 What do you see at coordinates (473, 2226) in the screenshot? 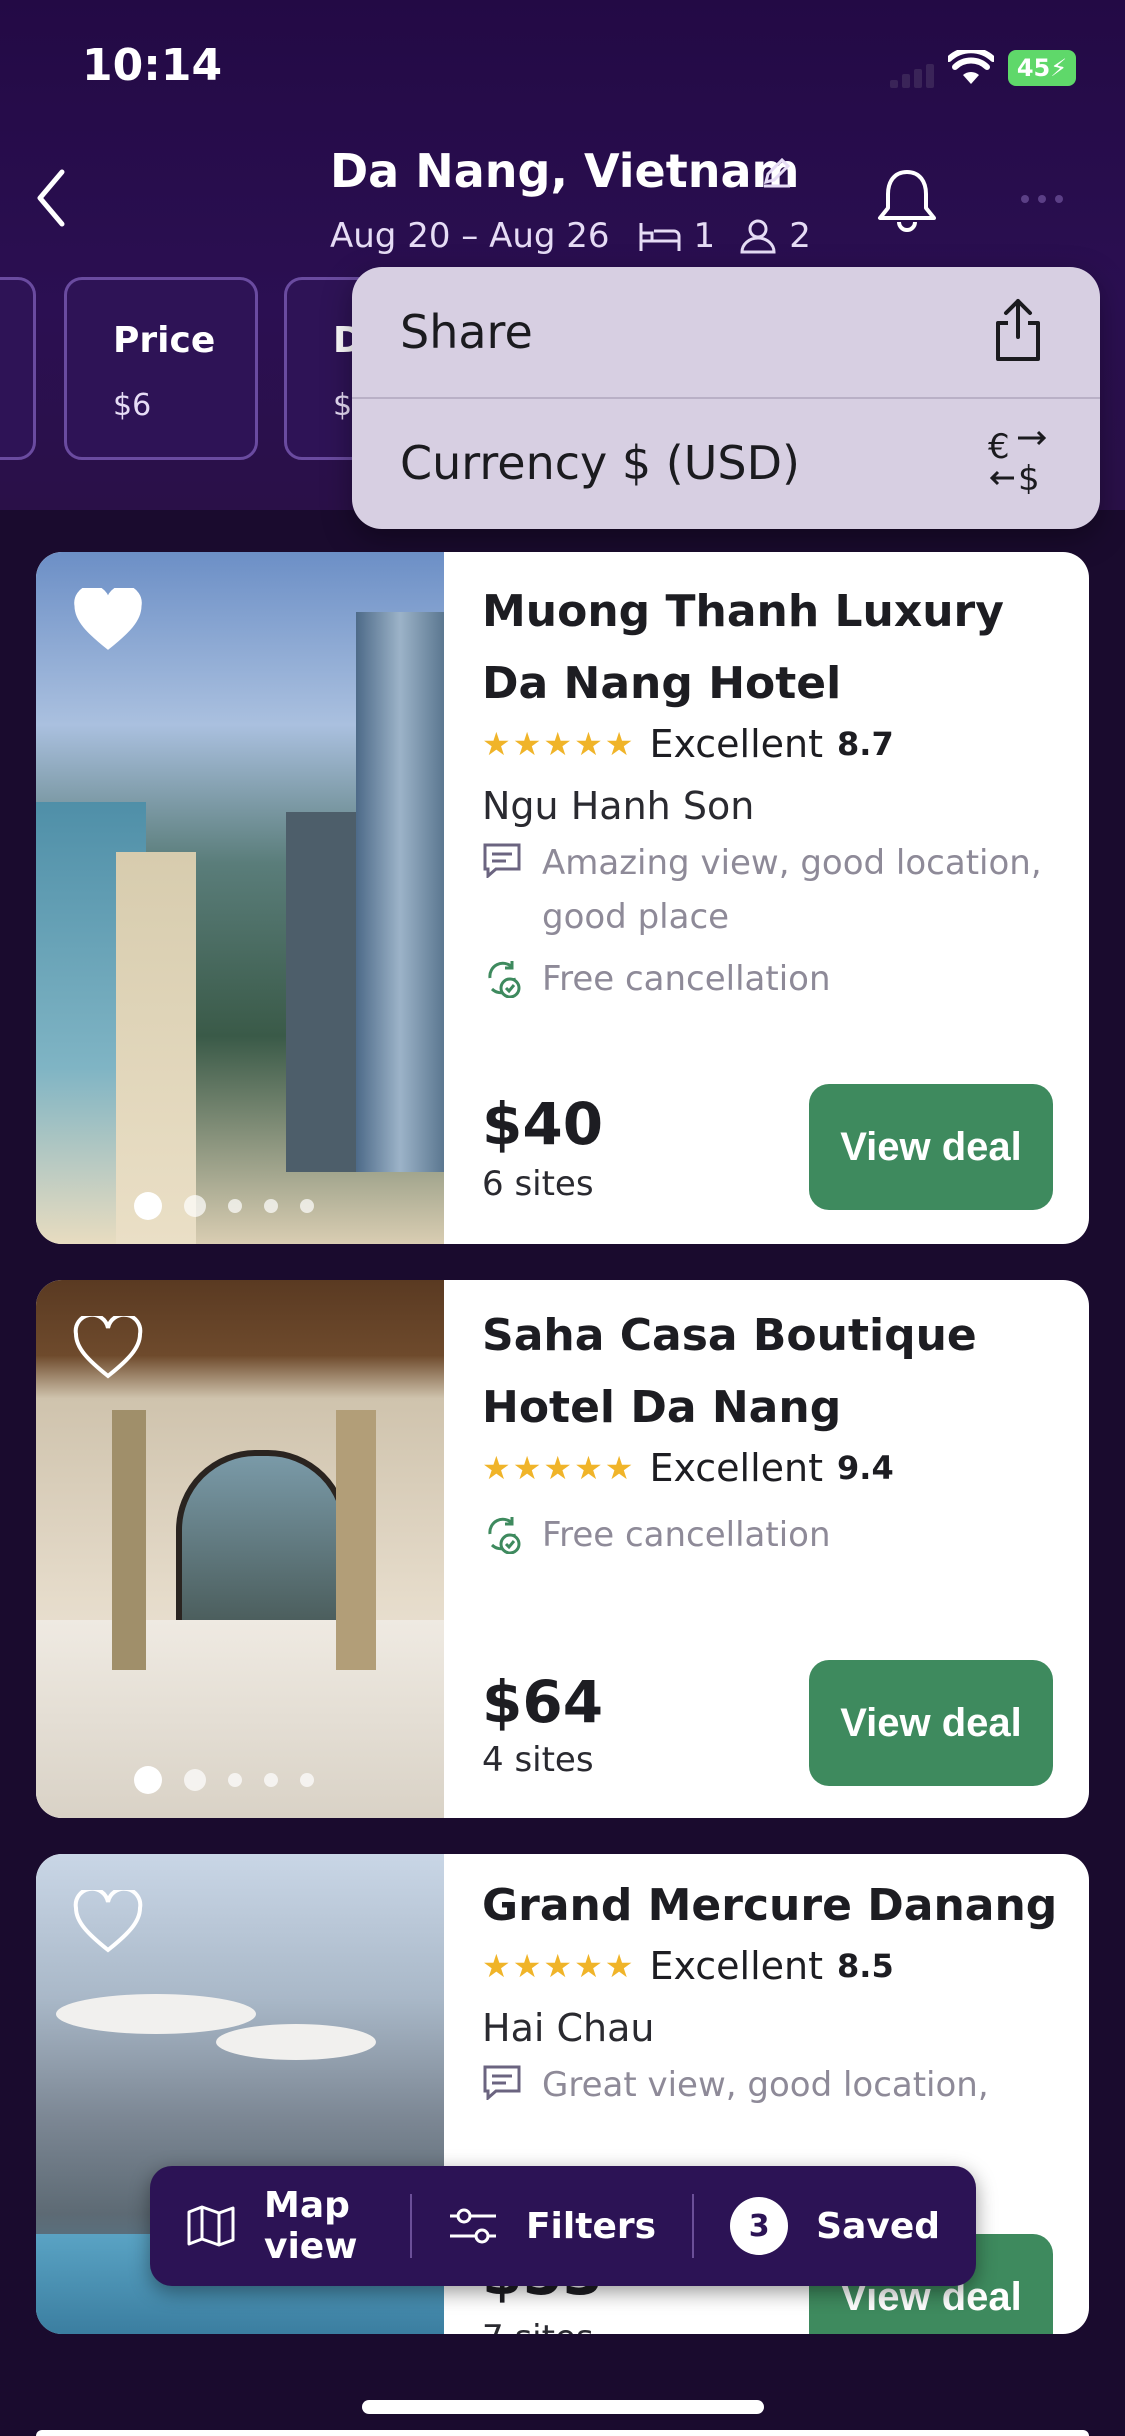
I see `filters-icon` at bounding box center [473, 2226].